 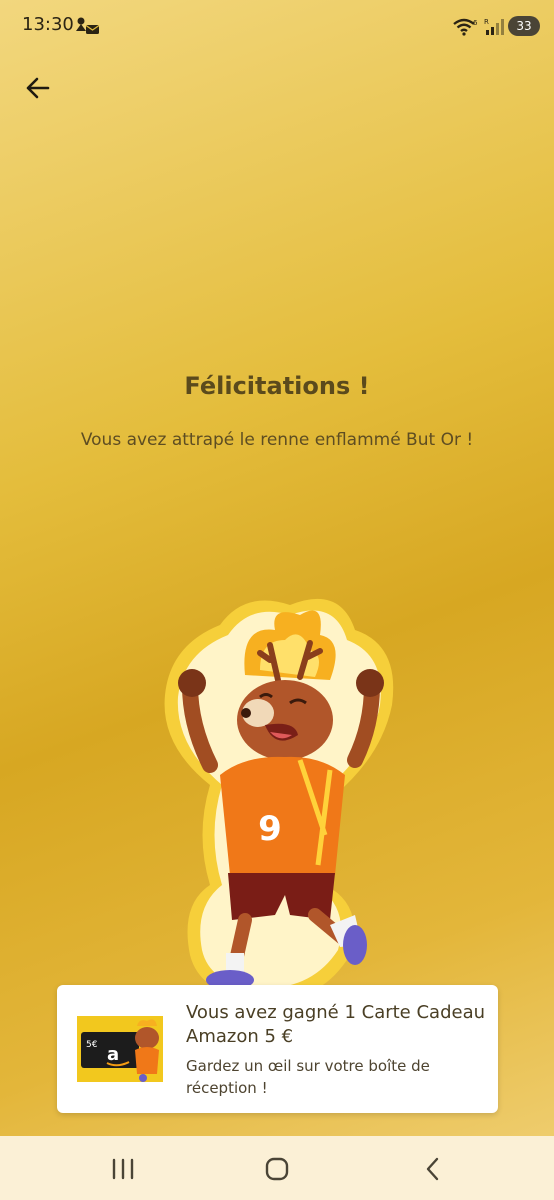 I want to click on home-icon, so click(x=277, y=1169).